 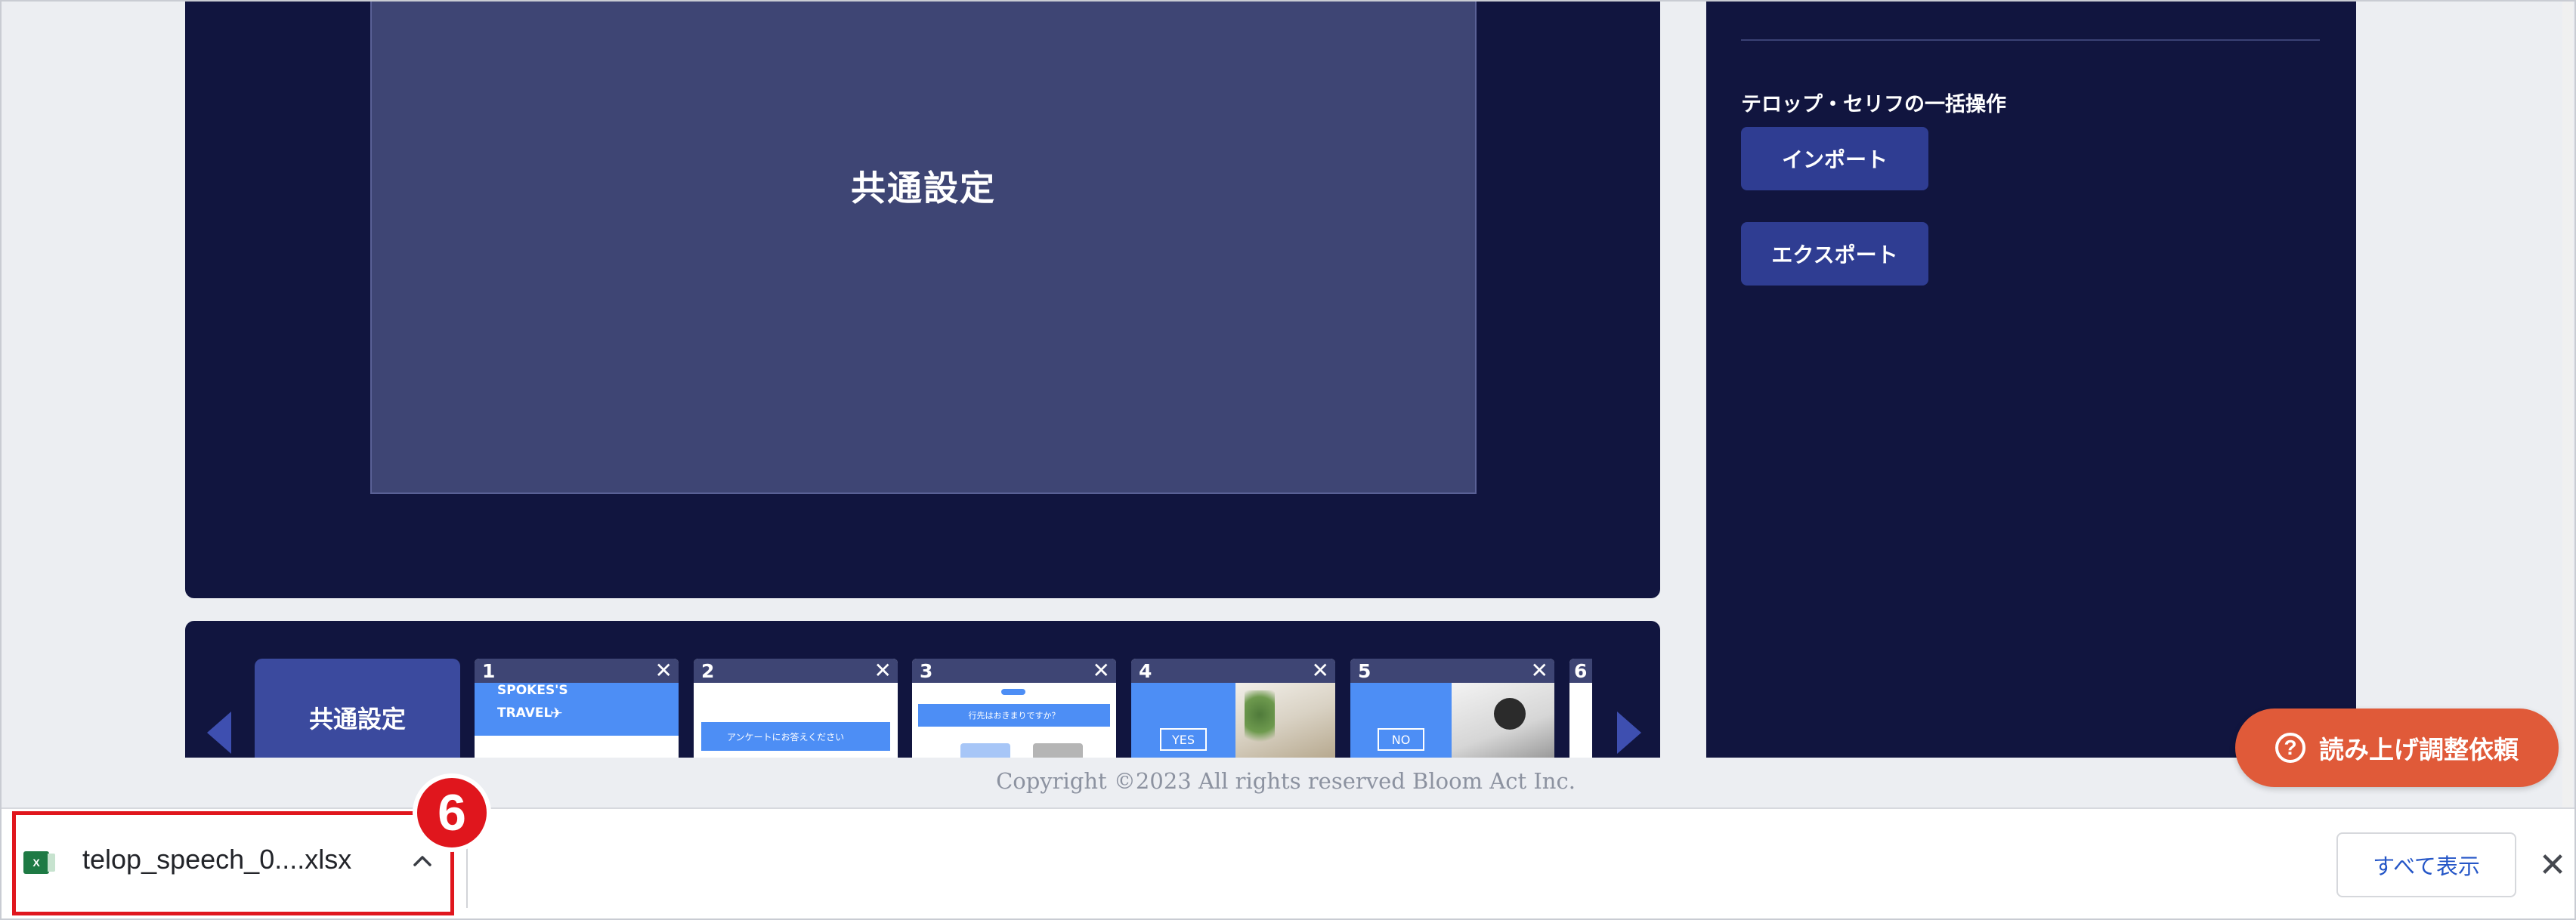 I want to click on slide-header: 4 ✕, so click(x=1233, y=671).